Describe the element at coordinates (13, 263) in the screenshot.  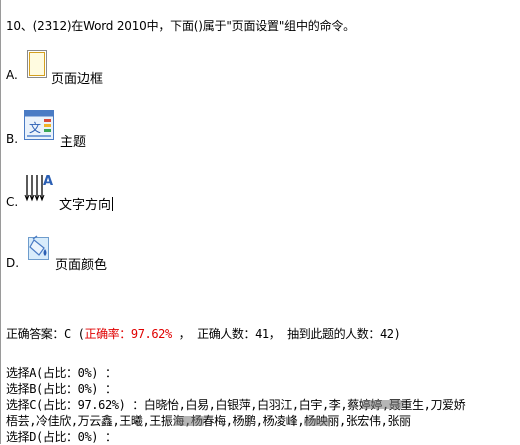
I see `option-d-letter: D.` at that location.